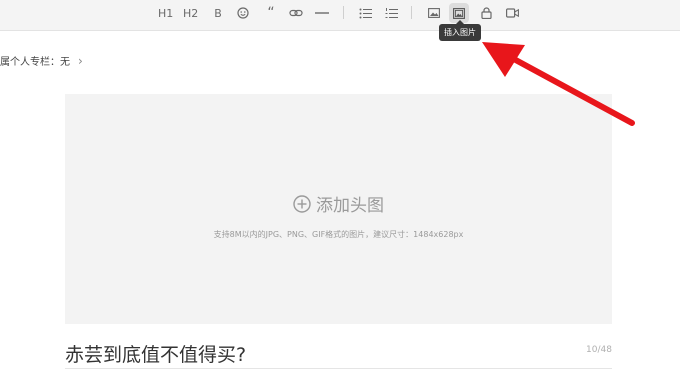 Image resolution: width=680 pixels, height=383 pixels. I want to click on divider-button, so click(322, 13).